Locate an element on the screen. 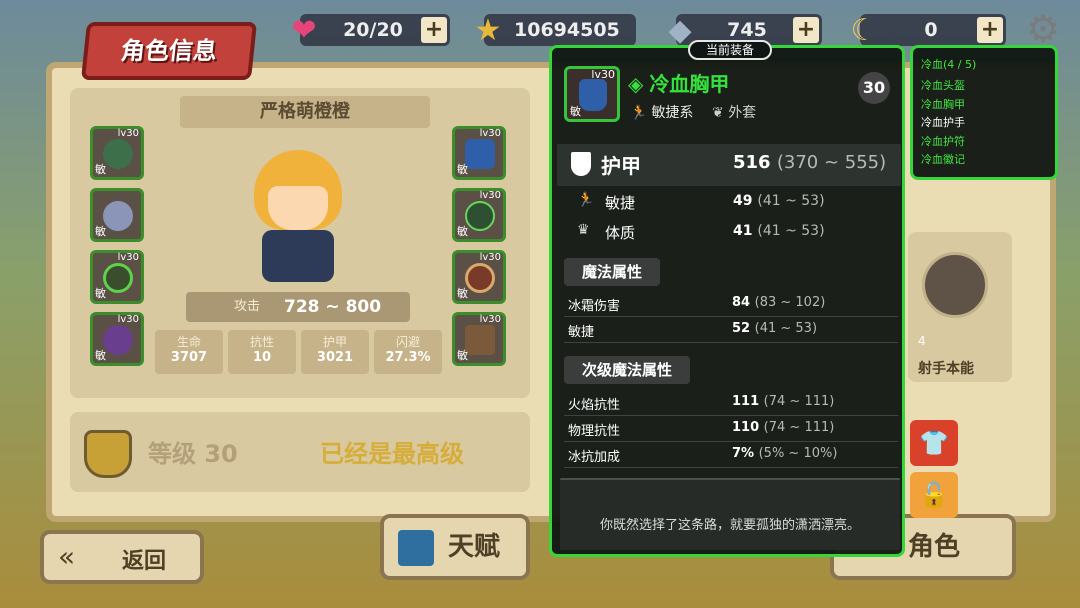 The height and width of the screenshot is (608, 1080). set-bonus-panel: 冷血(4 / 5) 冷血头盔 冷血胸甲 冷血护手 冷血护符 冷血徽记 is located at coordinates (984, 112).